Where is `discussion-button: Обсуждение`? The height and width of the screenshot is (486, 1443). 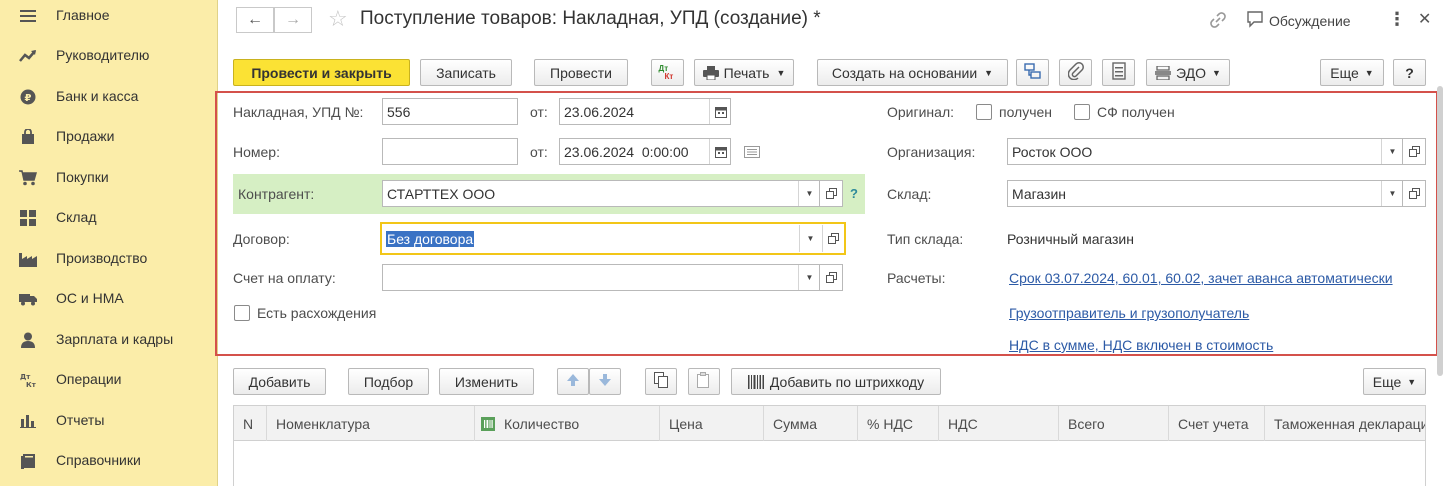 discussion-button: Обсуждение is located at coordinates (1298, 20).